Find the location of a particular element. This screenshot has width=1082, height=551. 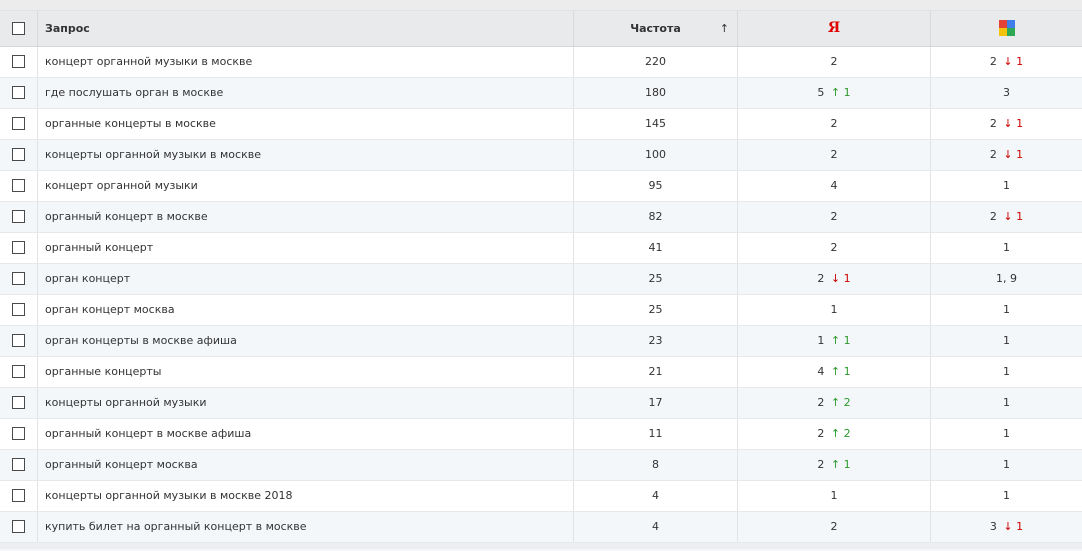

frequency-cell: 4 is located at coordinates (655, 527).